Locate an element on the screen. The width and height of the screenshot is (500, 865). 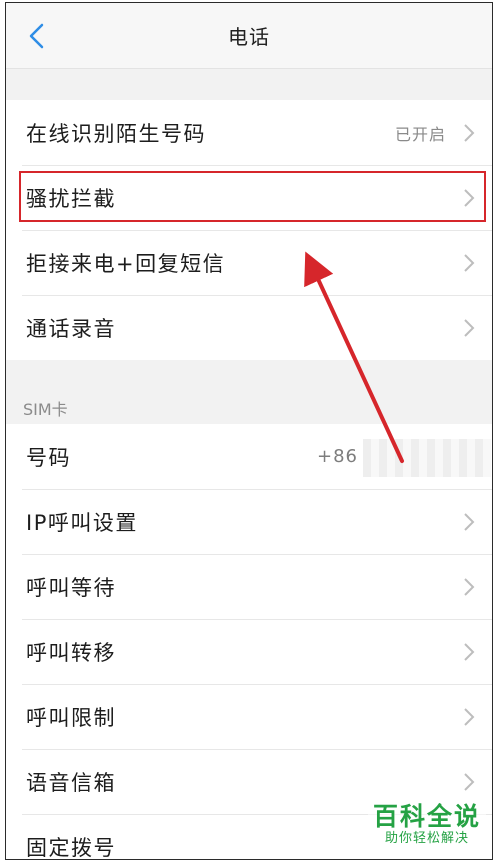
watermark-subtitle: 助你轻松解决 is located at coordinates (426, 838).